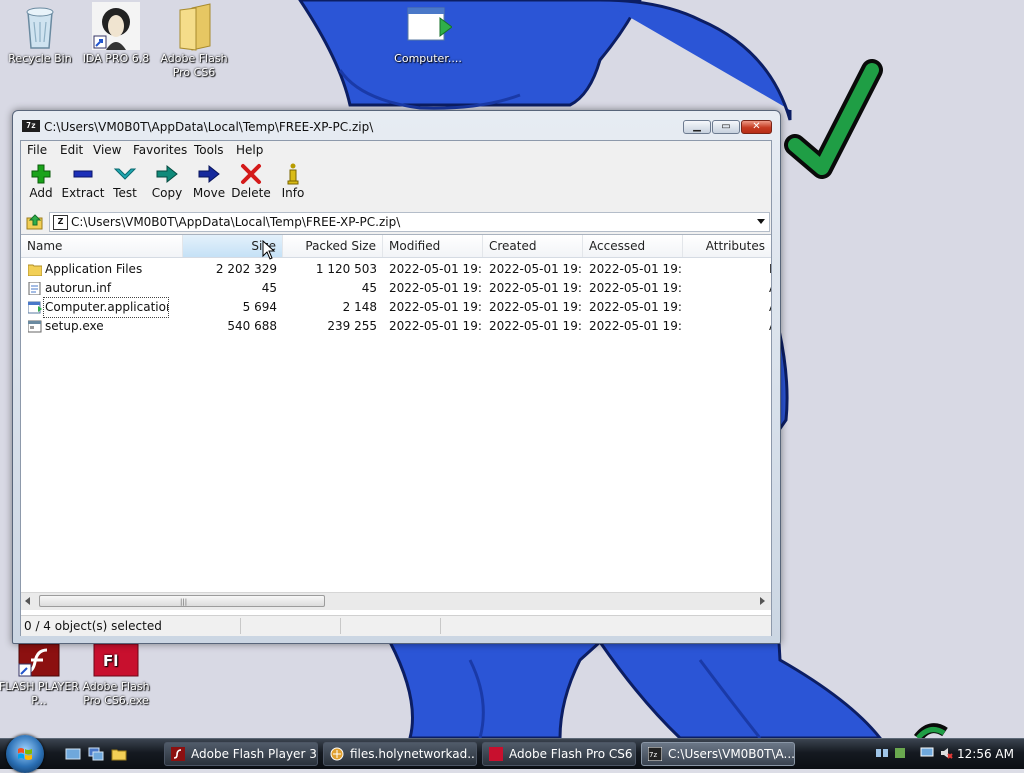 Image resolution: width=1024 pixels, height=773 pixels. I want to click on menu-favorites: Favorites, so click(160, 150).